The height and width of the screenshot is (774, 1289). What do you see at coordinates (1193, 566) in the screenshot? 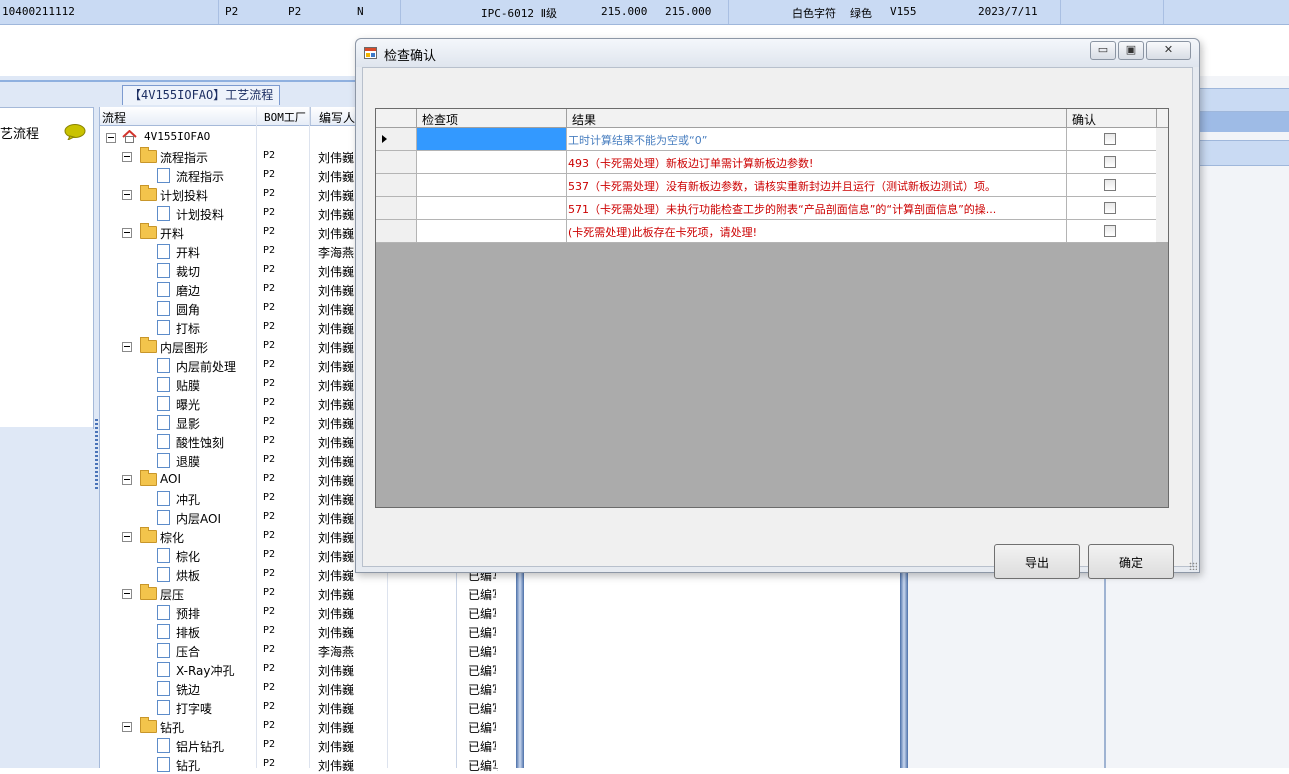
I see `resize-grip` at bounding box center [1193, 566].